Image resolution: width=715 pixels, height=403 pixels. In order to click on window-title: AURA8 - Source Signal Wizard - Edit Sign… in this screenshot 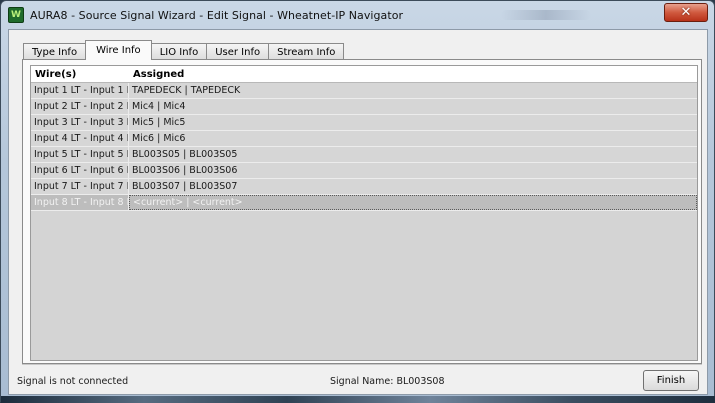, I will do `click(217, 15)`.